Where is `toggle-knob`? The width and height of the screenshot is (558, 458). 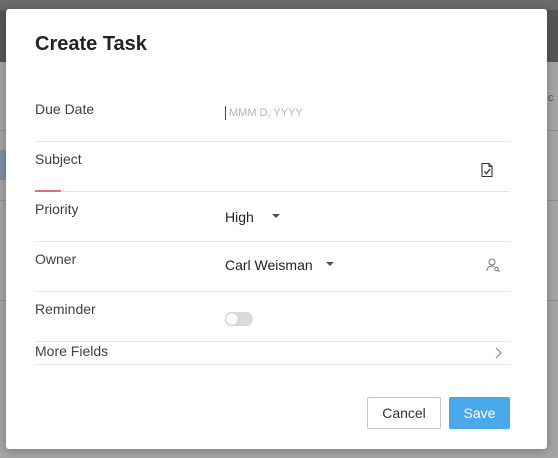 toggle-knob is located at coordinates (232, 319).